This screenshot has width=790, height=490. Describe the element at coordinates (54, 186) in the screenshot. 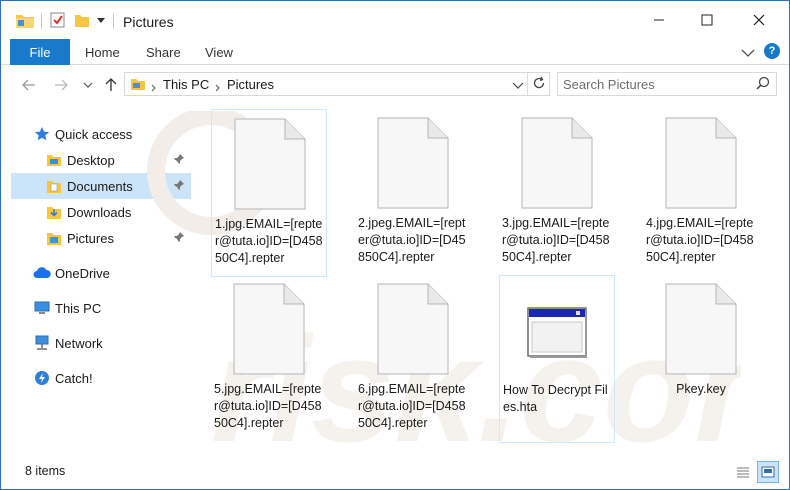

I see `documents-folder-icon` at that location.